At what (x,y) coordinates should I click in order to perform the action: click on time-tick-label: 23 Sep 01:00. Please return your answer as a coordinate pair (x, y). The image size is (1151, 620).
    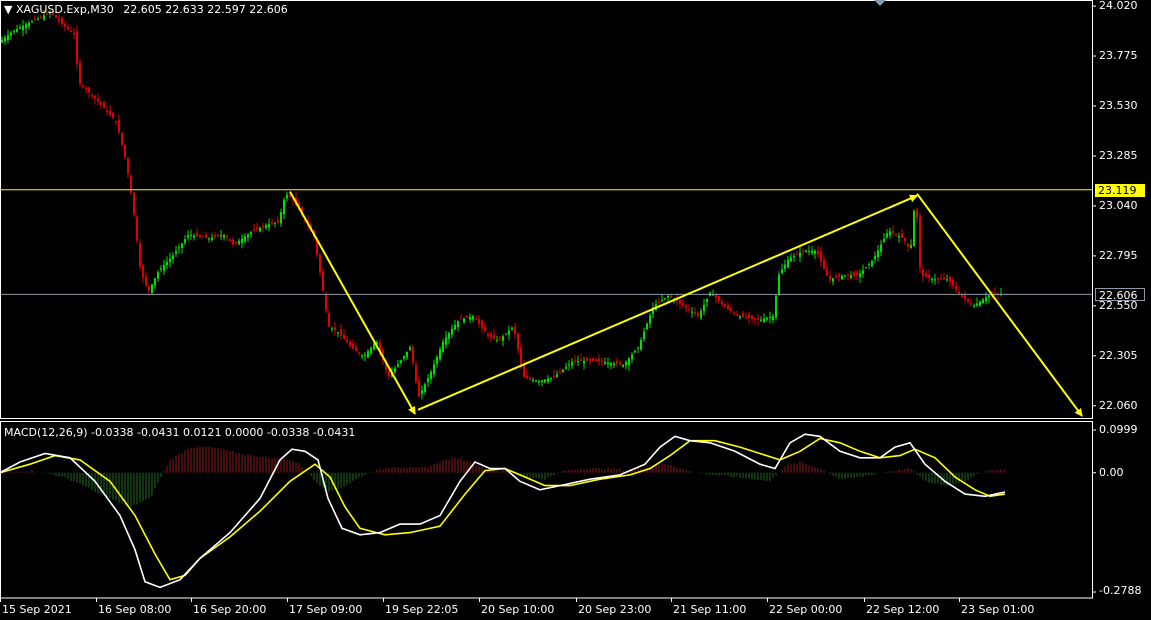
    Looking at the image, I should click on (998, 609).